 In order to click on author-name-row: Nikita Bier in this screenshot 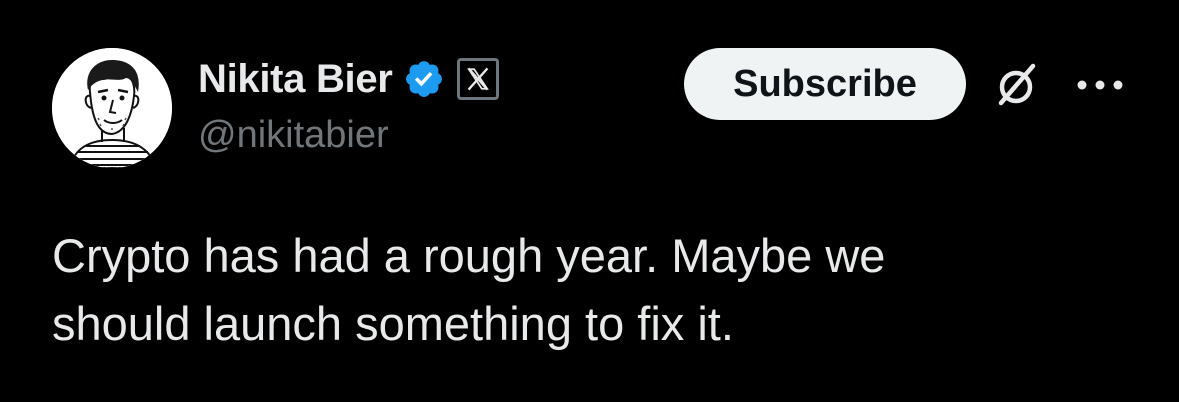, I will do `click(348, 79)`.